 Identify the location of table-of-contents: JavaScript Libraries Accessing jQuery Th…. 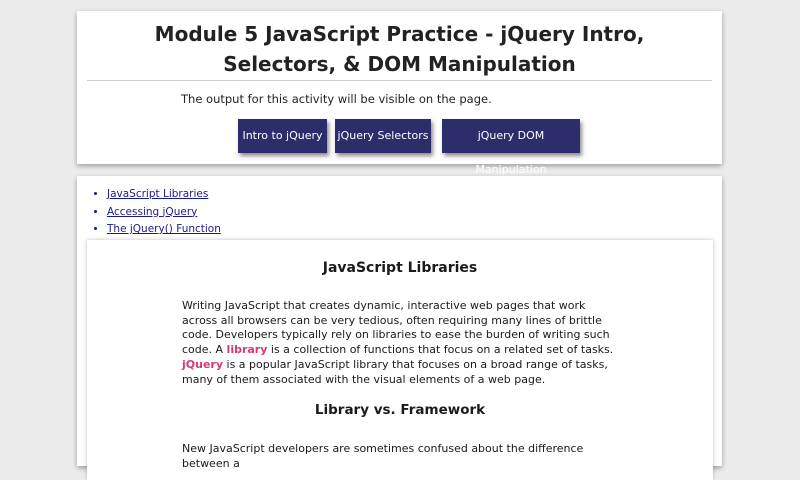
(155, 212).